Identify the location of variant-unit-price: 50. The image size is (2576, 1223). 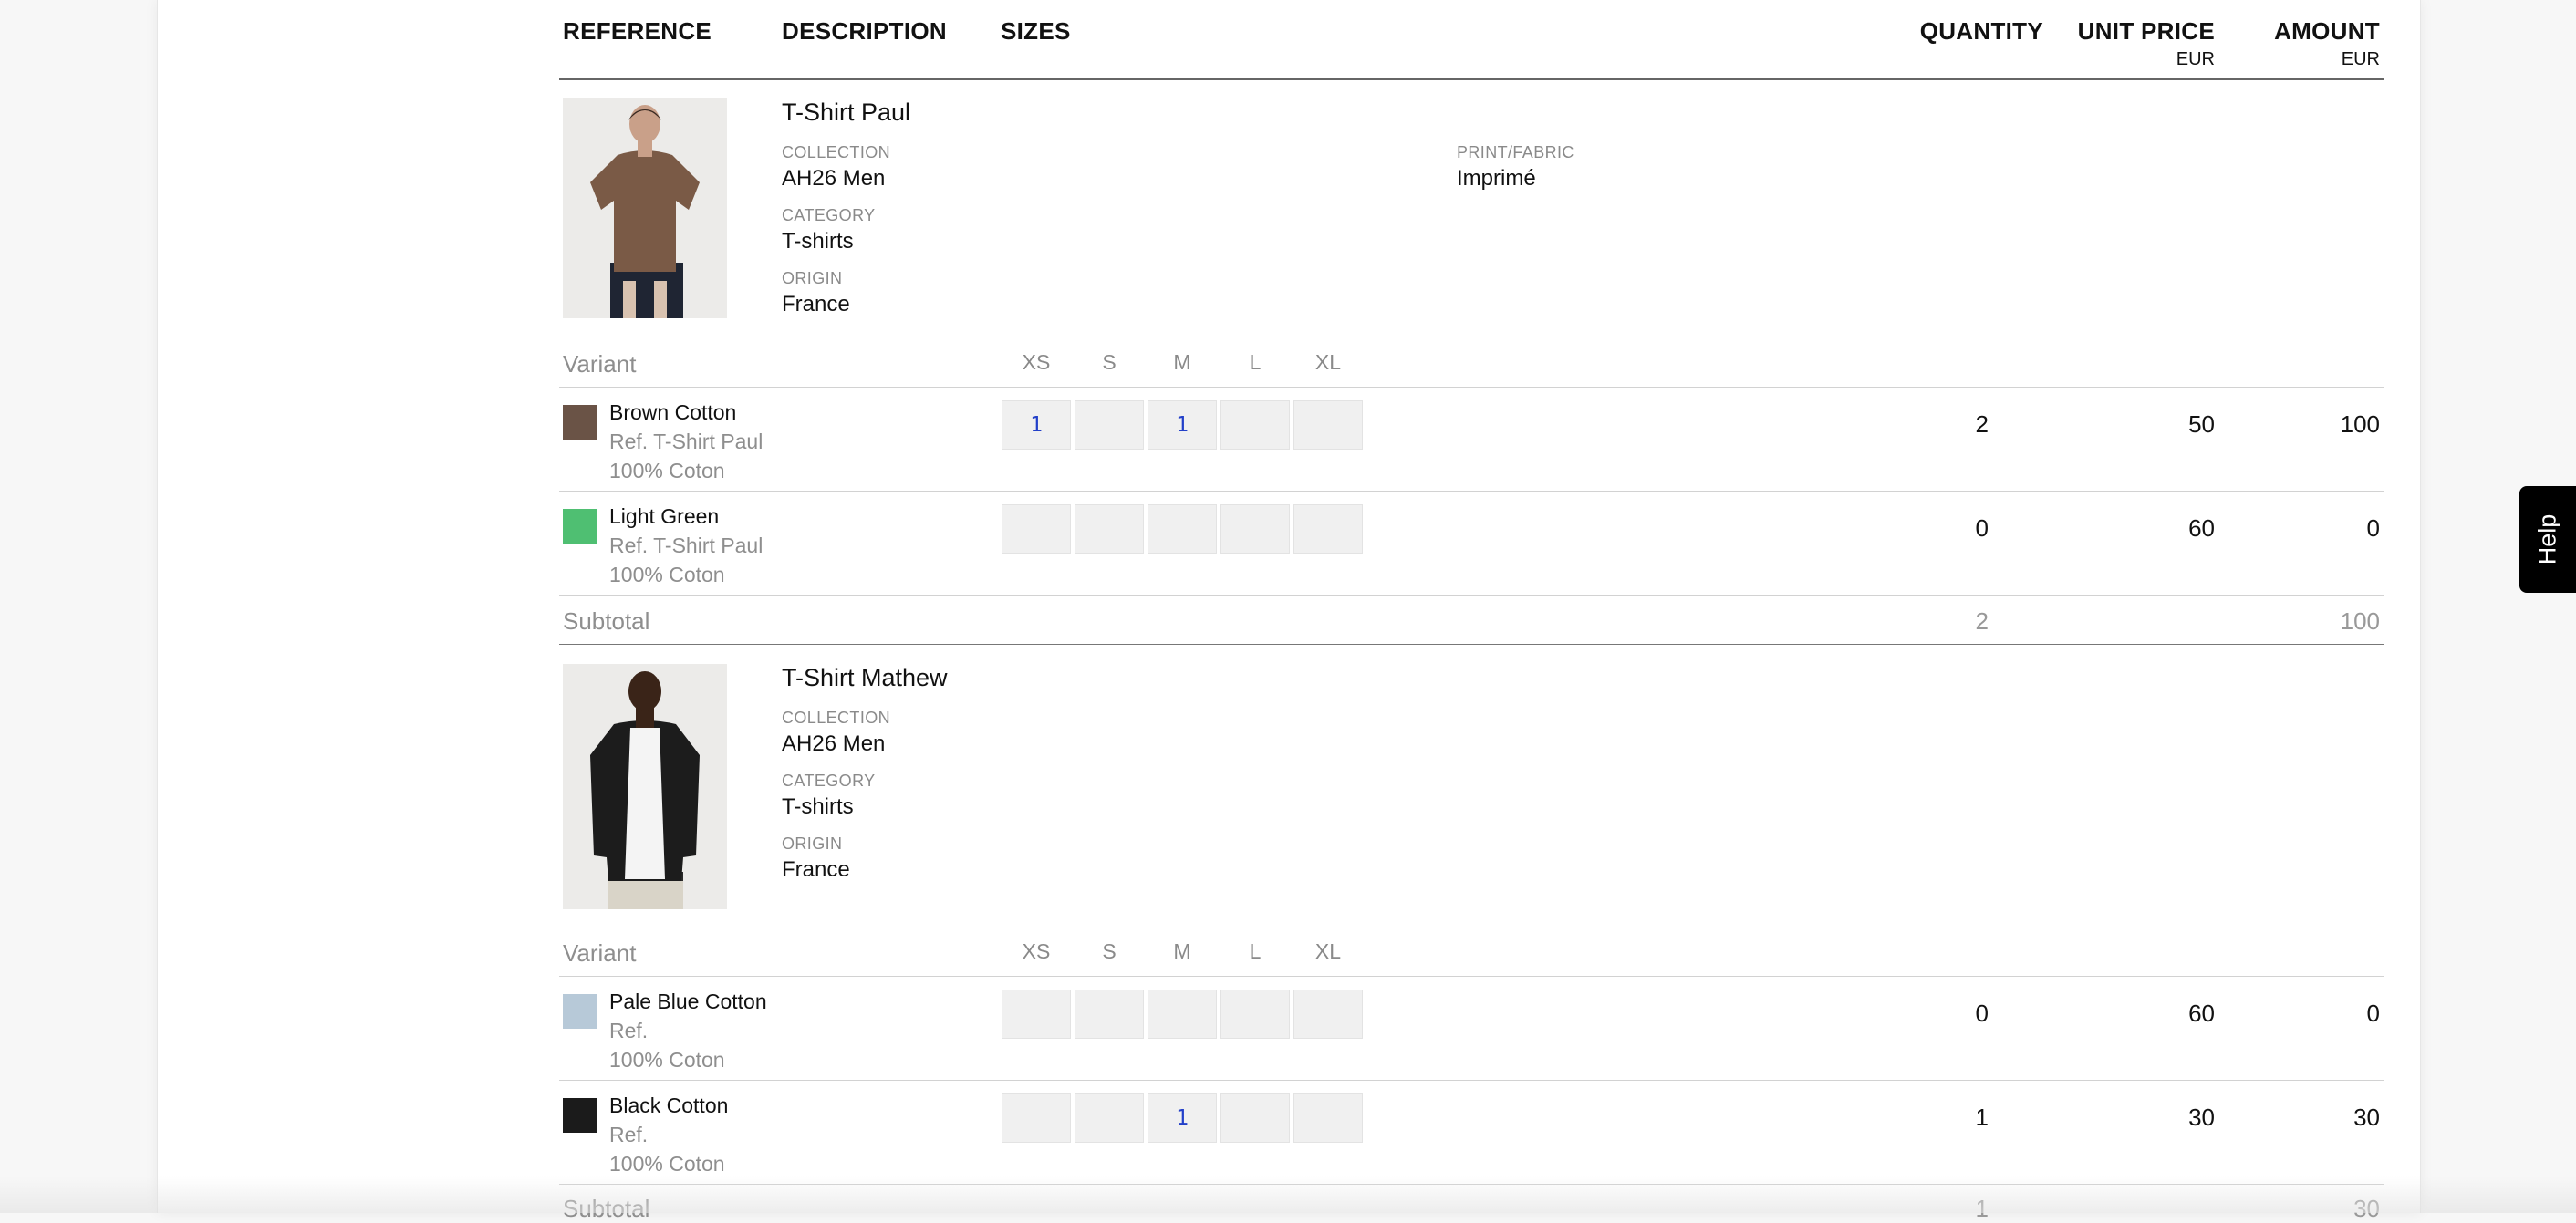
(2201, 424).